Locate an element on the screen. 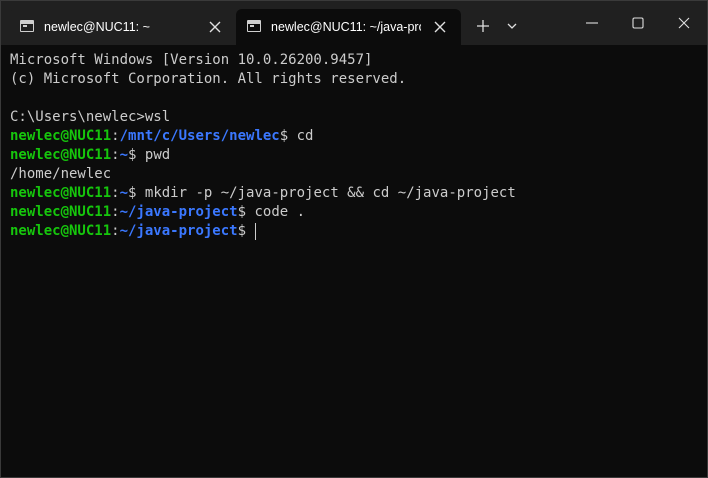  prompt-line: newlec@NUC11:~$ pwd is located at coordinates (90, 155).